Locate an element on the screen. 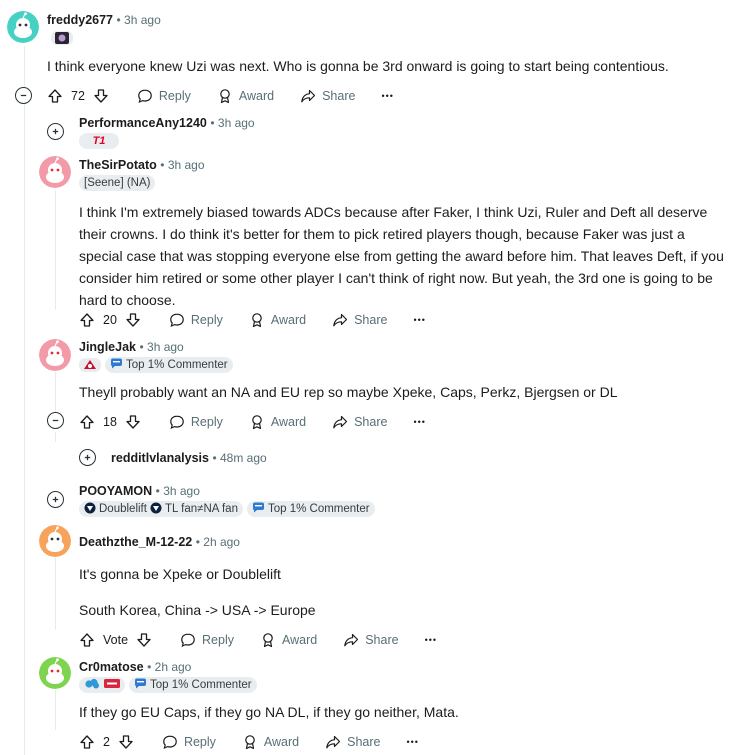 This screenshot has width=731, height=755. text-flair: [Seene] (NA) is located at coordinates (117, 183).